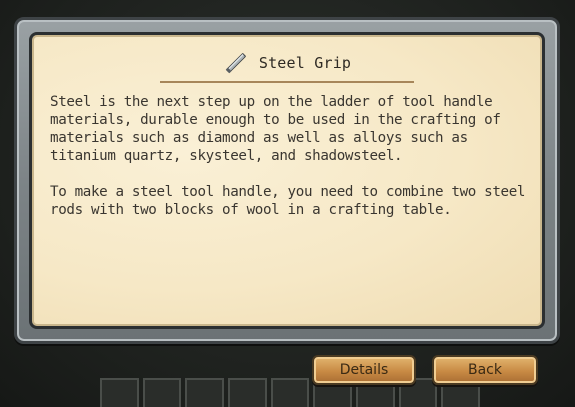 This screenshot has height=407, width=575. What do you see at coordinates (485, 370) in the screenshot?
I see `back-button: Back` at bounding box center [485, 370].